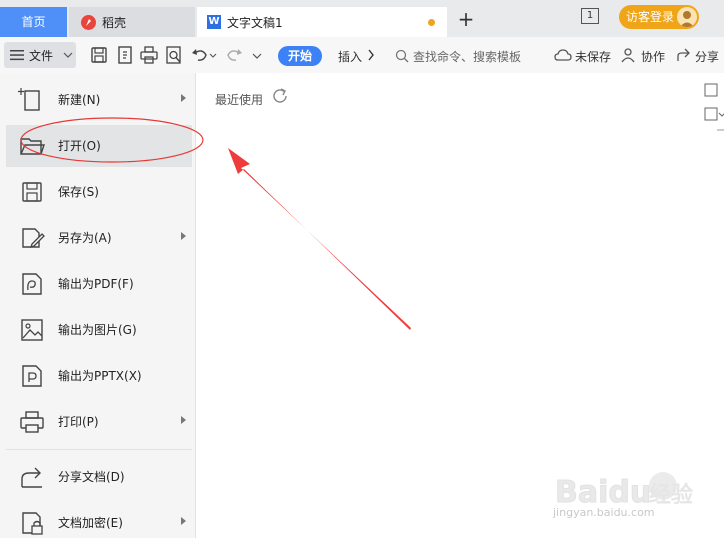 This screenshot has height=544, width=724. I want to click on unsaved-status: 未保存, so click(593, 56).